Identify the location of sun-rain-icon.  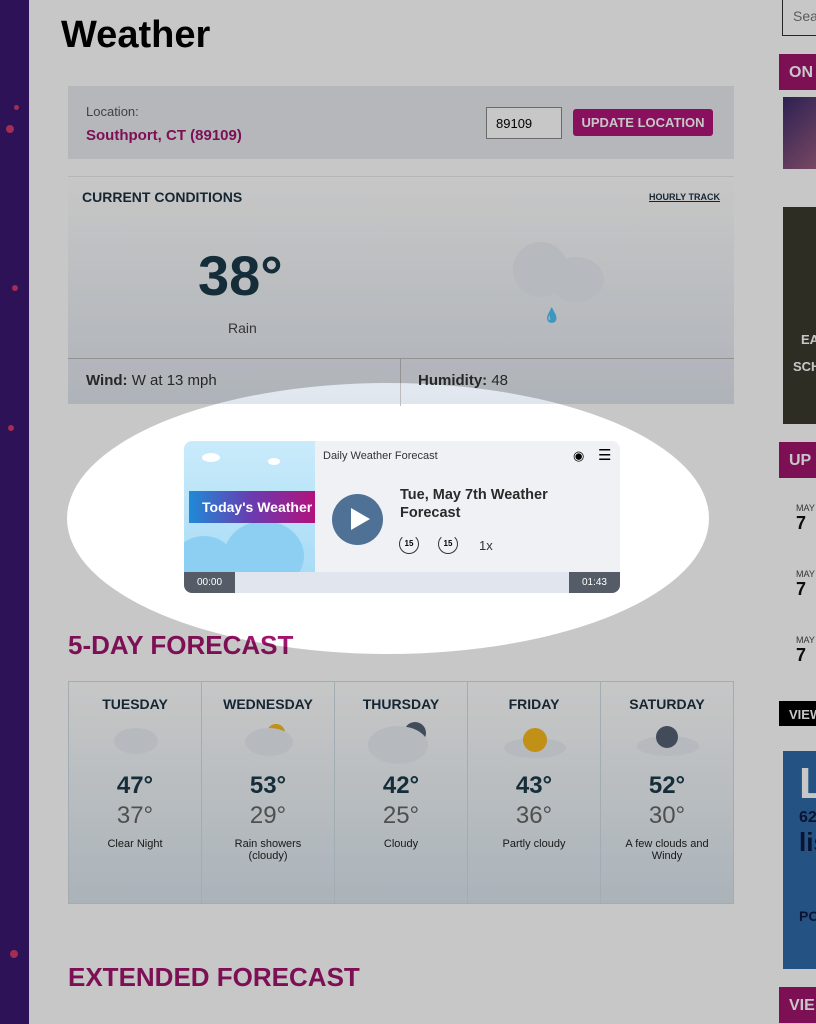
(268, 743).